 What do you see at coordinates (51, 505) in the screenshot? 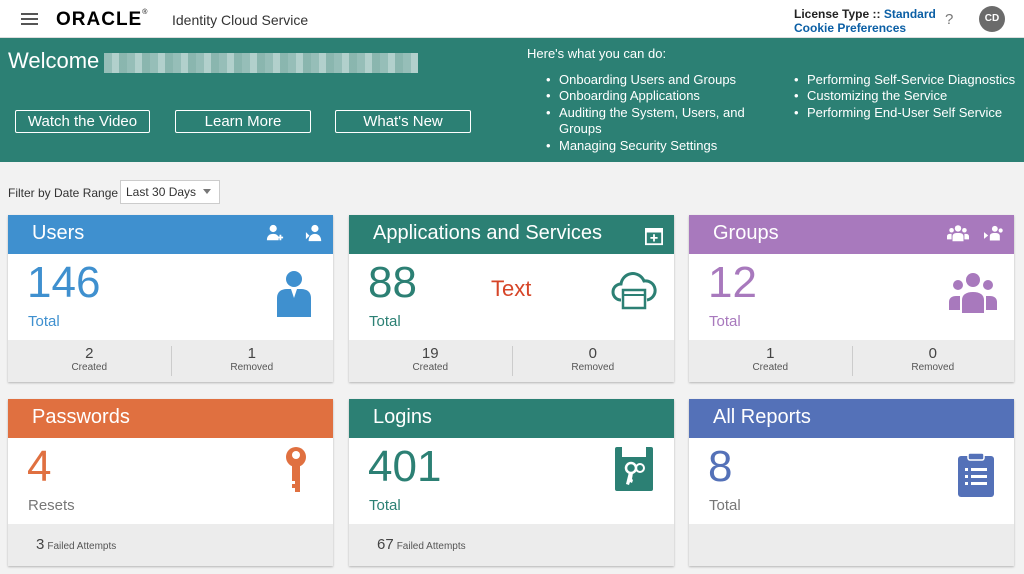
I see `passwords-resets-label: Resets` at bounding box center [51, 505].